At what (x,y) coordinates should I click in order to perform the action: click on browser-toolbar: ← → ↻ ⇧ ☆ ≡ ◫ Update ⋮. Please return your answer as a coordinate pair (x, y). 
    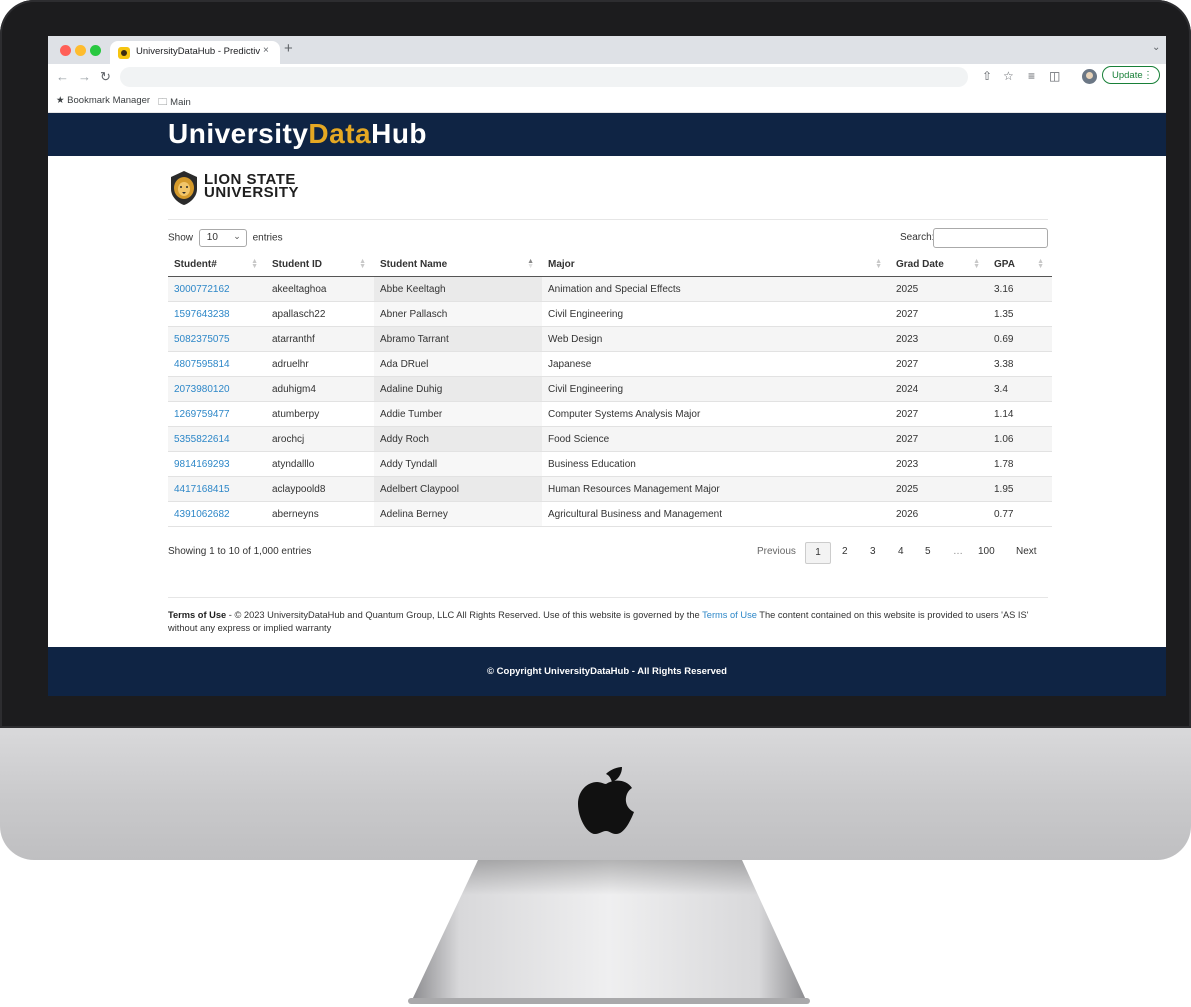
    Looking at the image, I should click on (607, 77).